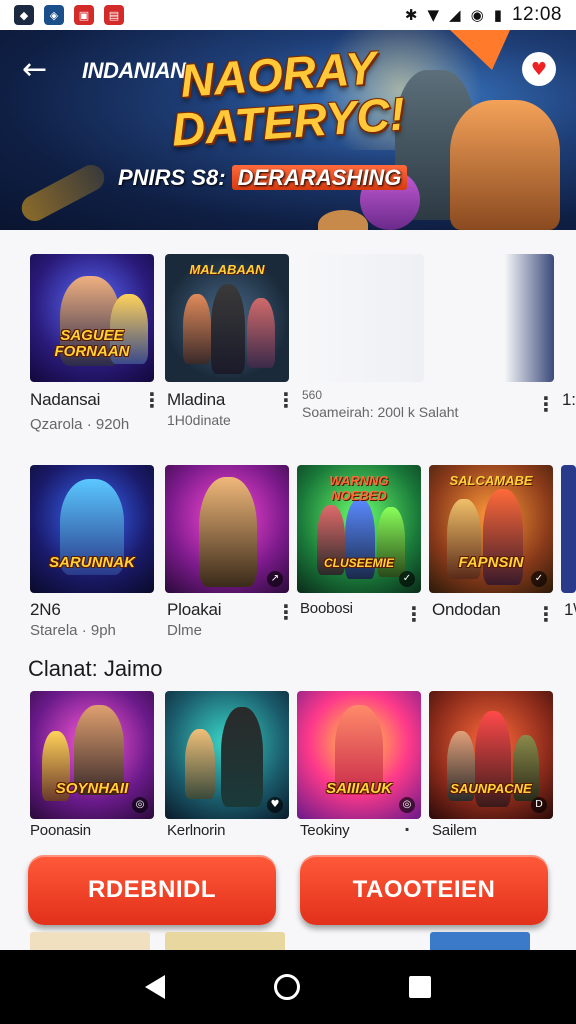 The width and height of the screenshot is (576, 1024). Describe the element at coordinates (92, 318) in the screenshot. I see `game-tile: SAGUEE FORNAAN` at that location.